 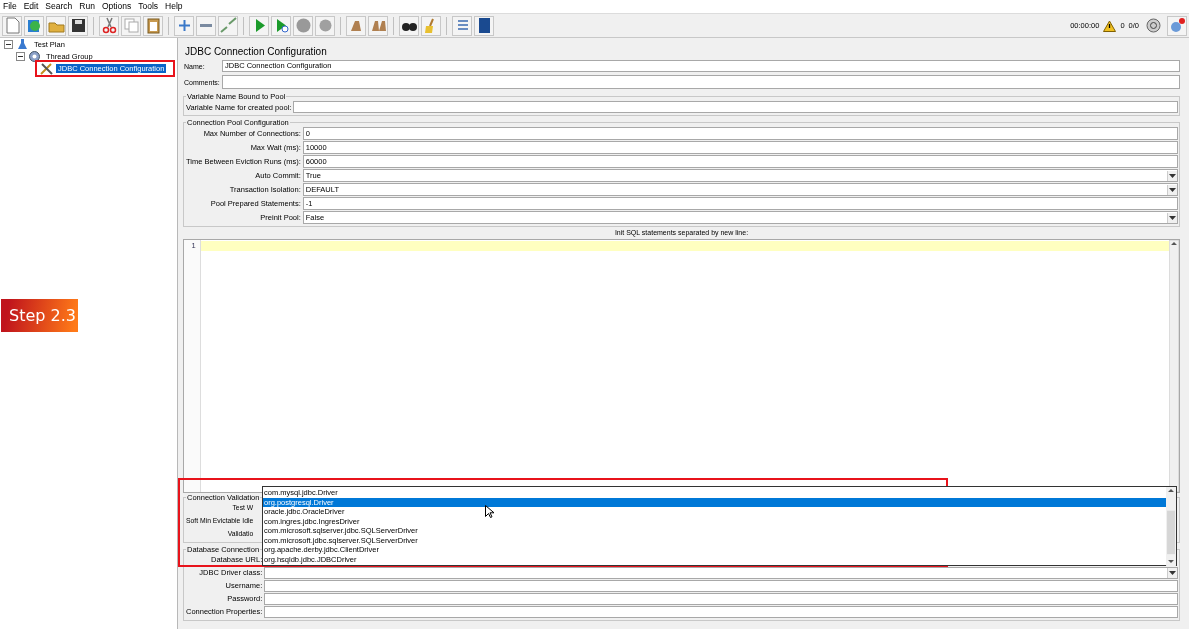 I want to click on circle-arrows-icon, so click(x=1153, y=25).